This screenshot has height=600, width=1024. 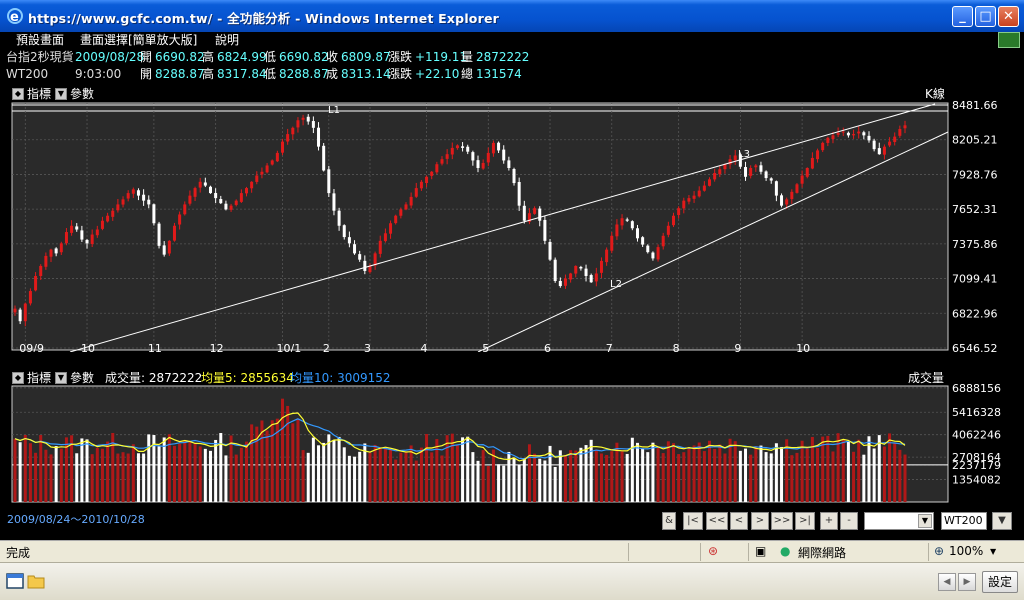 What do you see at coordinates (717, 521) in the screenshot?
I see `nav-fast-back-button: <<` at bounding box center [717, 521].